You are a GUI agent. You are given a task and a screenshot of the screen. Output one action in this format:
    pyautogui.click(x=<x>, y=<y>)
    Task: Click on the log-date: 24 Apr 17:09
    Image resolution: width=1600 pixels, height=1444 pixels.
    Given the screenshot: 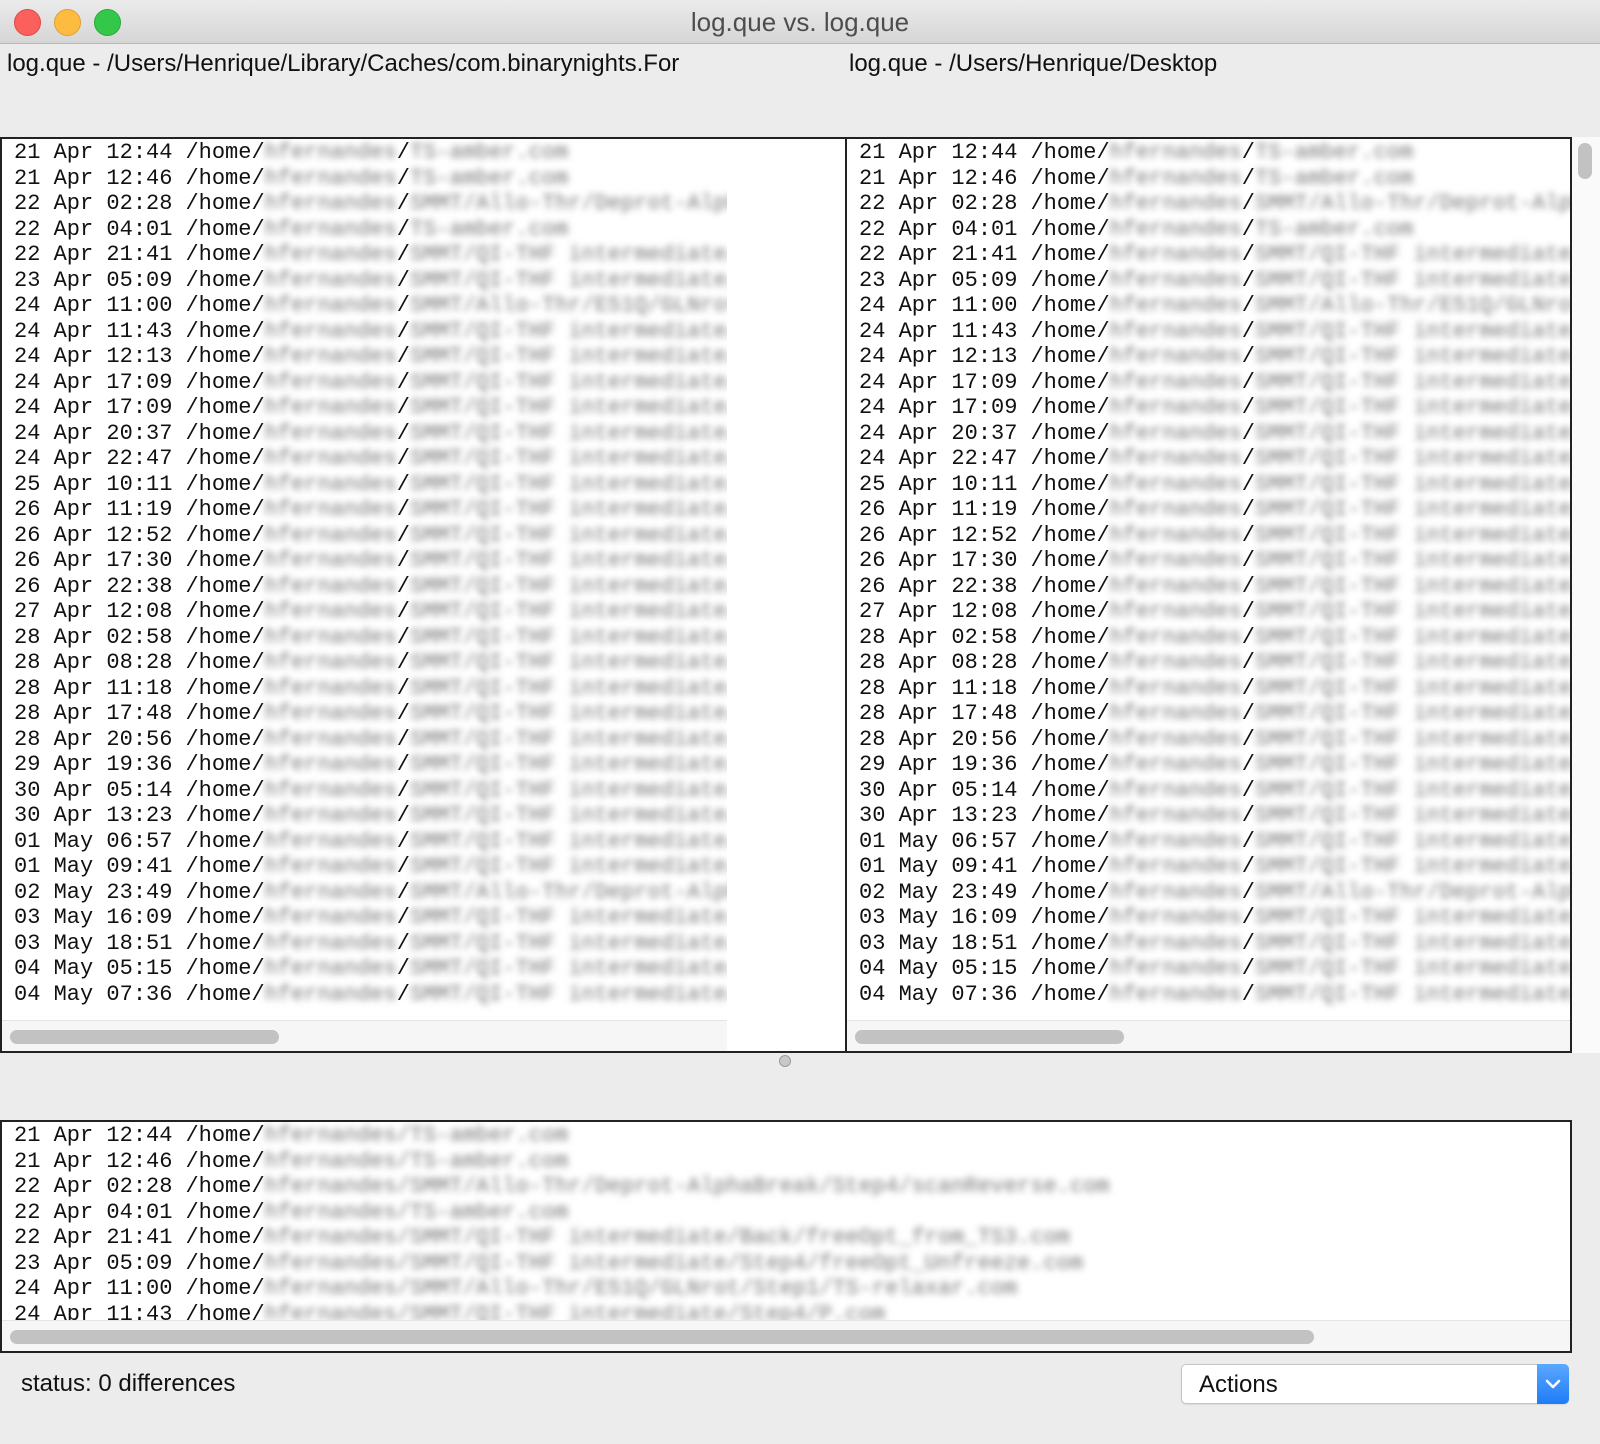 What is the action you would take?
    pyautogui.click(x=938, y=382)
    